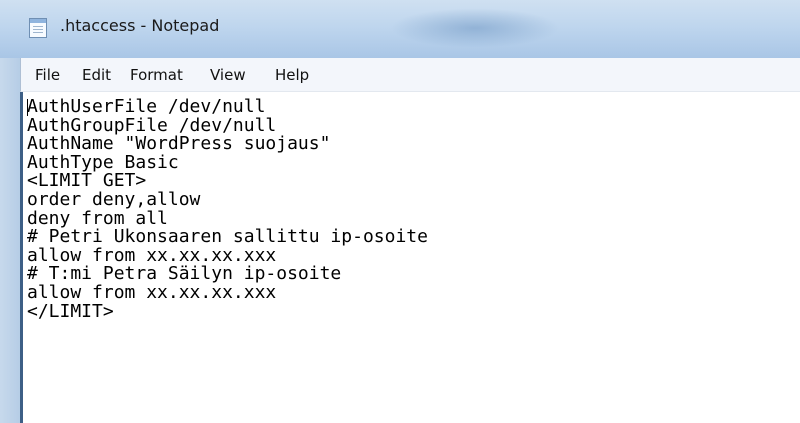  What do you see at coordinates (400, 29) in the screenshot?
I see `title-bar: .htaccess - Notepad` at bounding box center [400, 29].